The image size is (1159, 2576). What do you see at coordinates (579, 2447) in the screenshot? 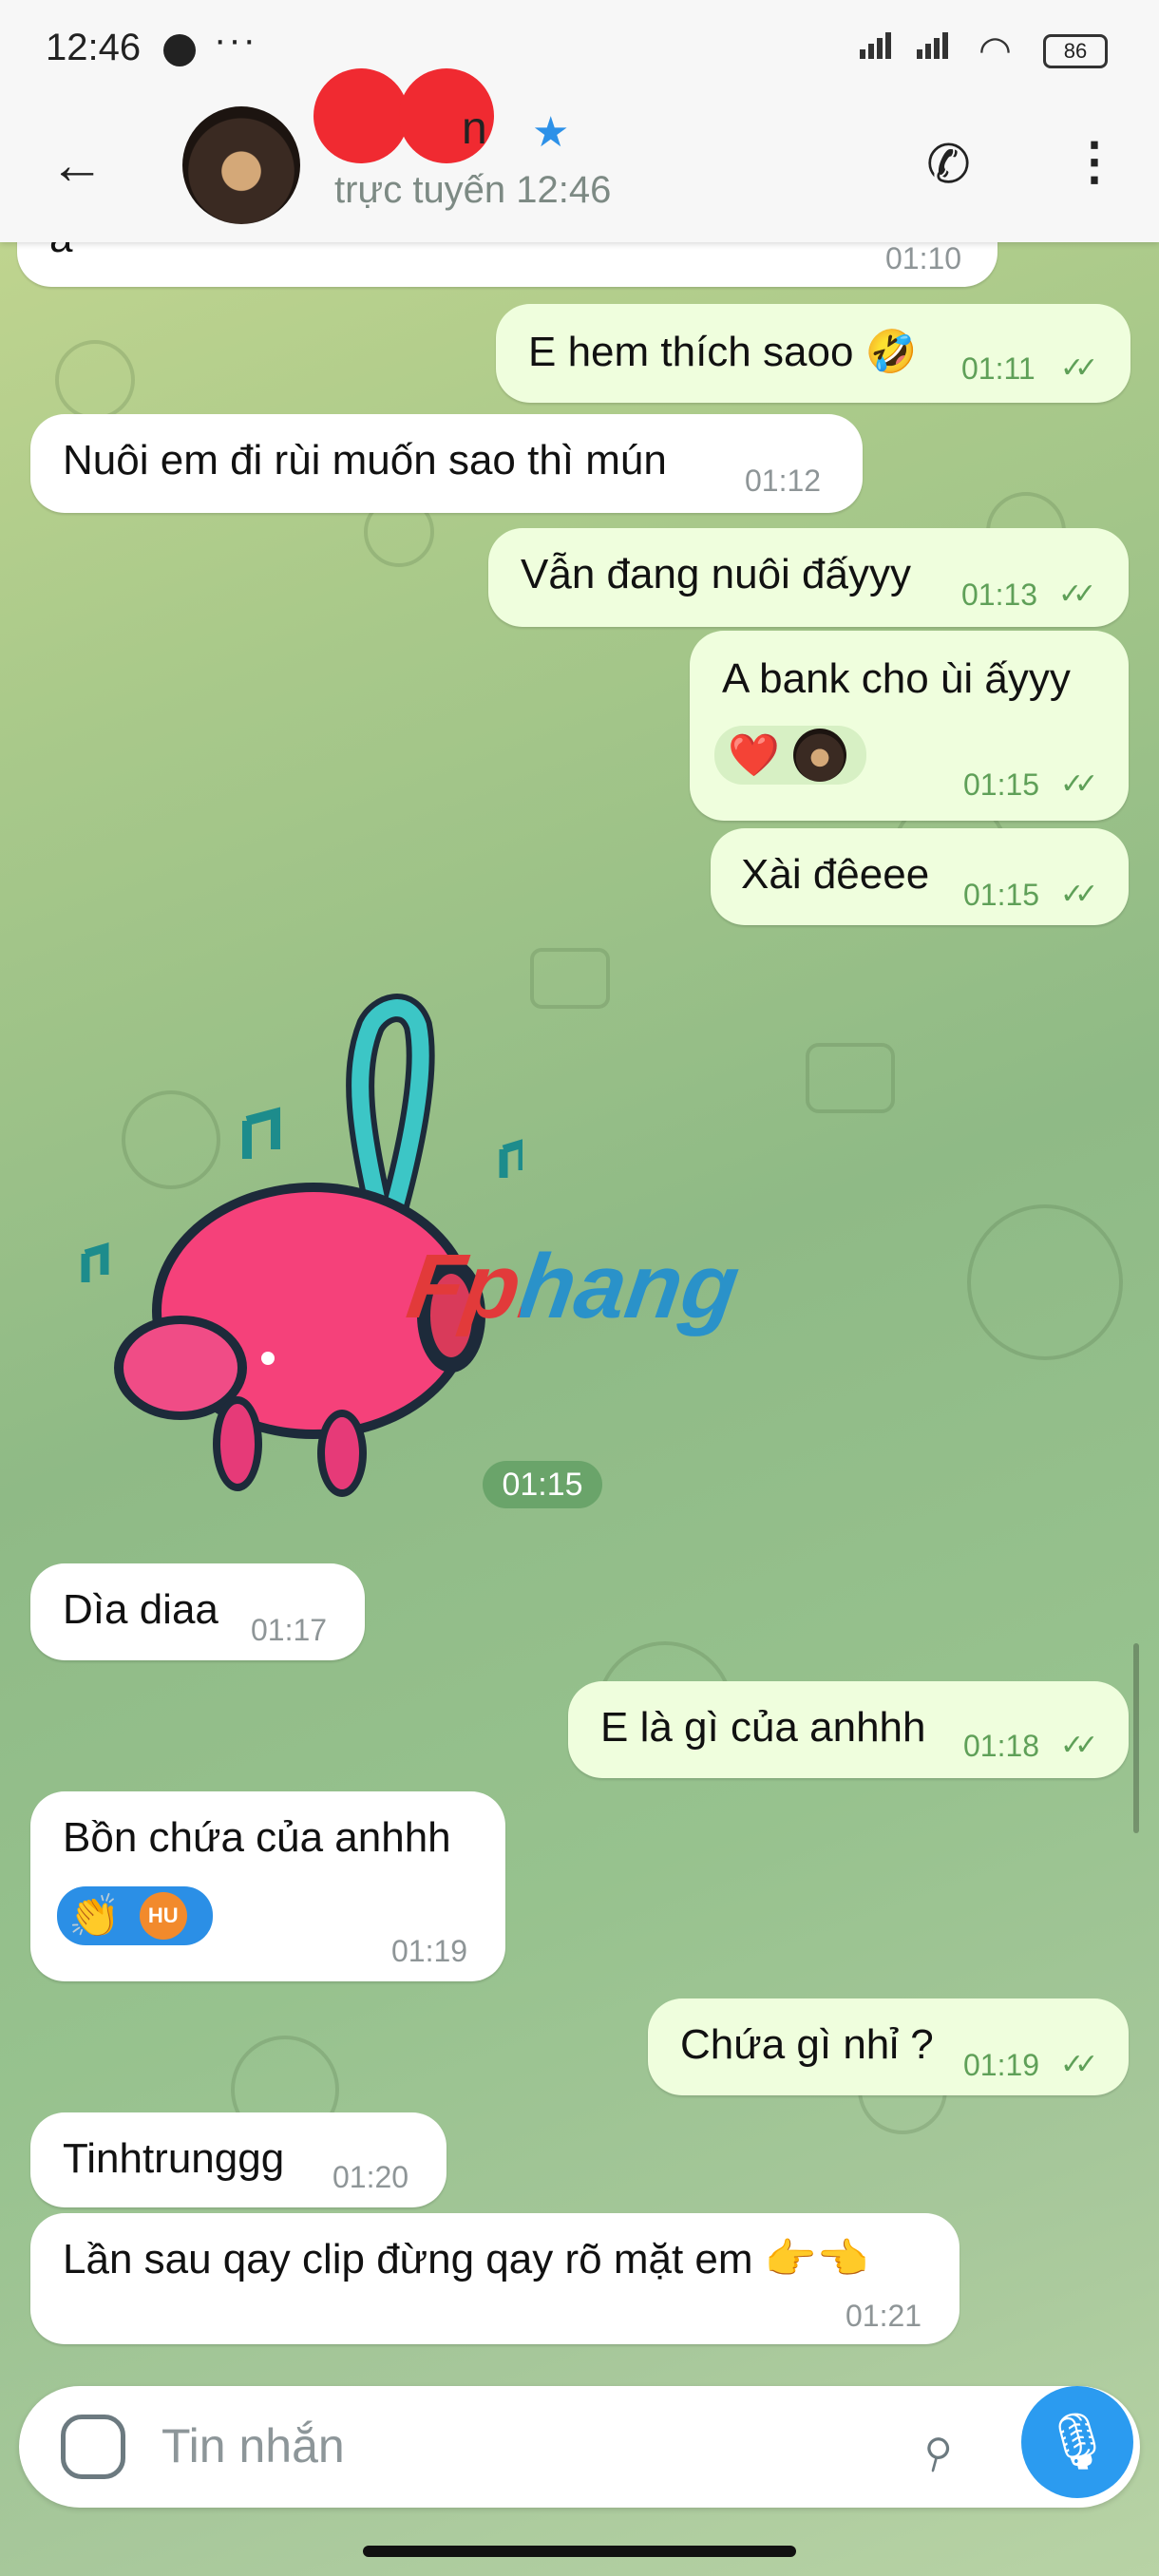
I see `message-composer: Tin nhắn ⌕` at bounding box center [579, 2447].